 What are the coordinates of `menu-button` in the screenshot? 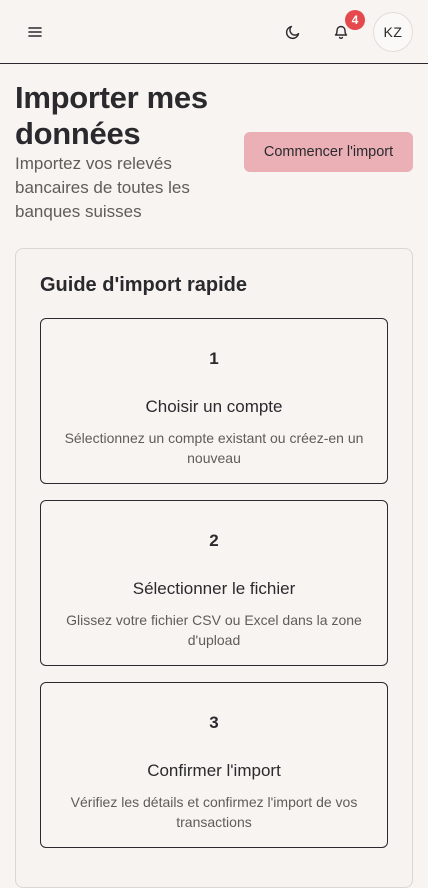 It's located at (35, 32).